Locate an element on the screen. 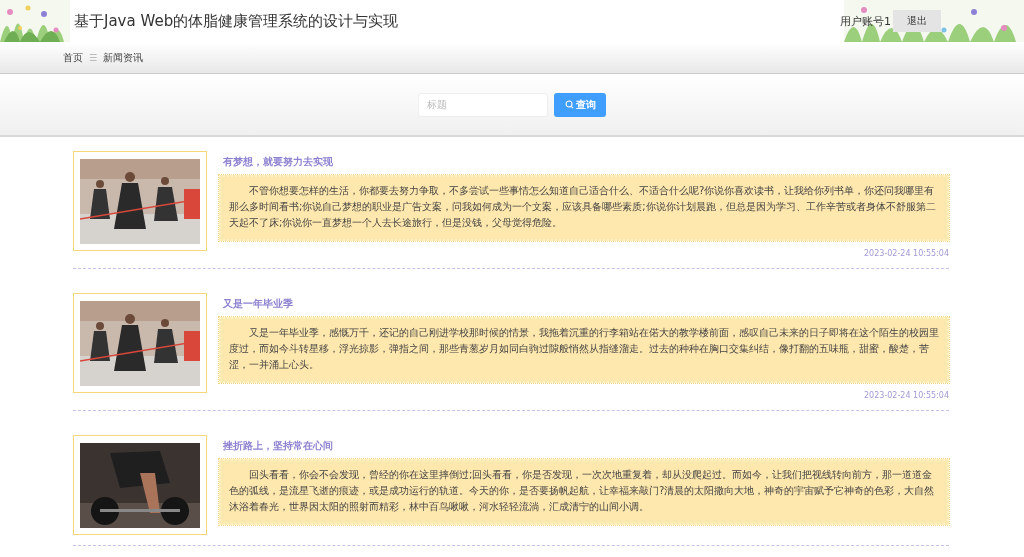 The image size is (1024, 557). news-title: 挫折路上，坚持常在心间 is located at coordinates (586, 446).